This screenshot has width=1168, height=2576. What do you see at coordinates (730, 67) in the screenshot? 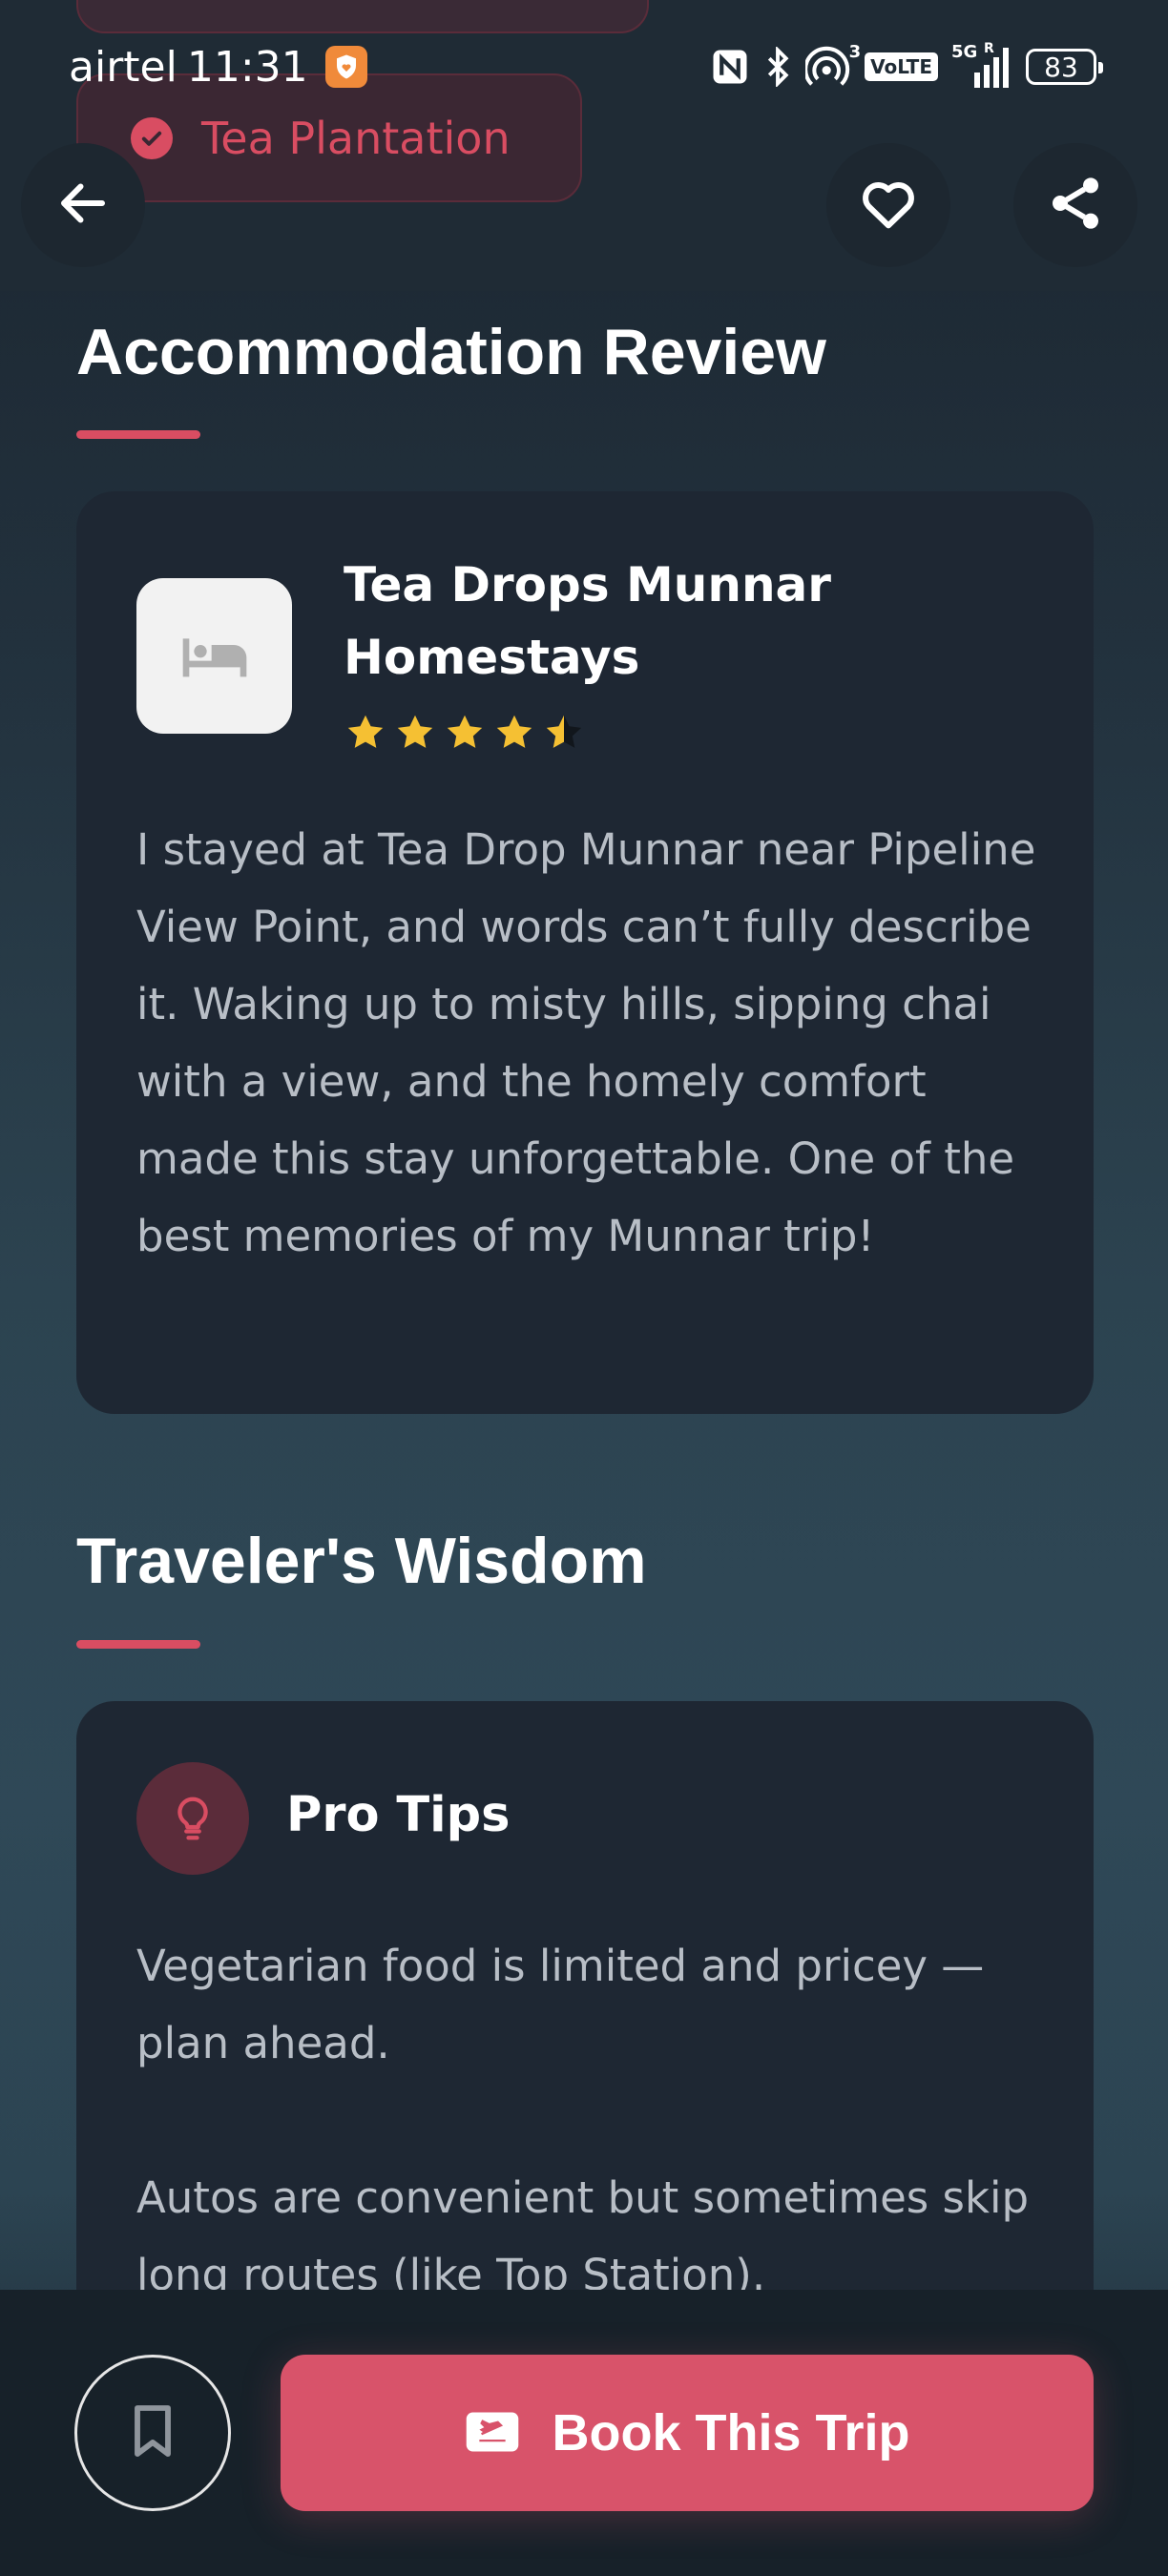
I see `nfc-icon` at bounding box center [730, 67].